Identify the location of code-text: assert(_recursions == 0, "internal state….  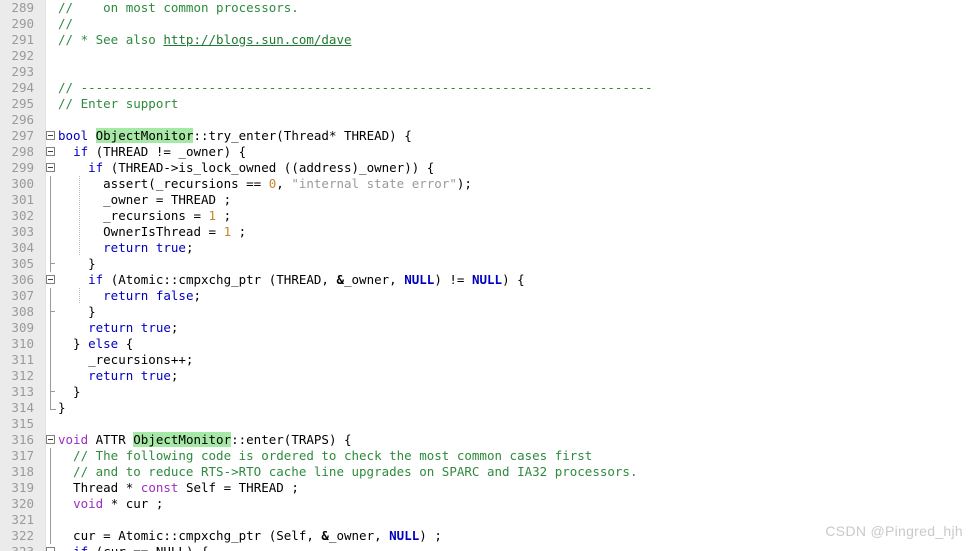
(265, 184).